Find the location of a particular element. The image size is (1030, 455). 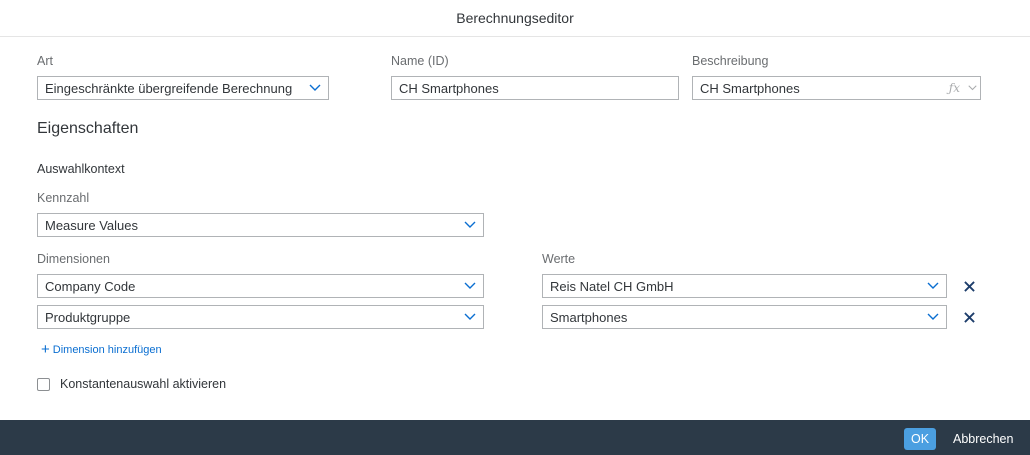

dimensionen-label: Dimensionen is located at coordinates (73, 259).